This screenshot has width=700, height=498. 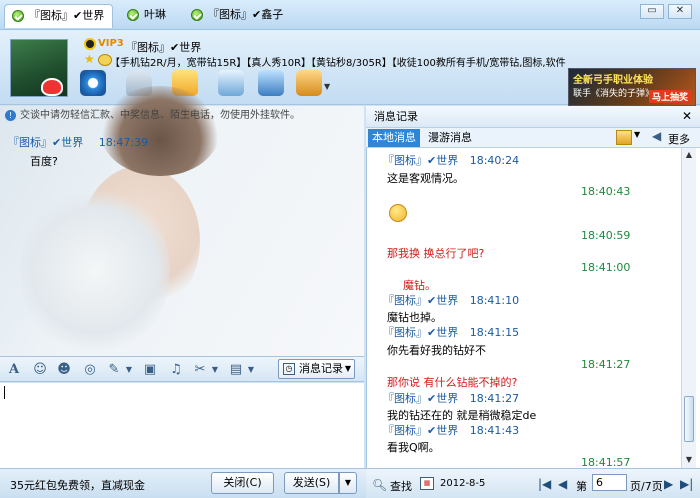 I want to click on history-entry: 『图标』✔世界 18:41:15, so click(x=451, y=332).